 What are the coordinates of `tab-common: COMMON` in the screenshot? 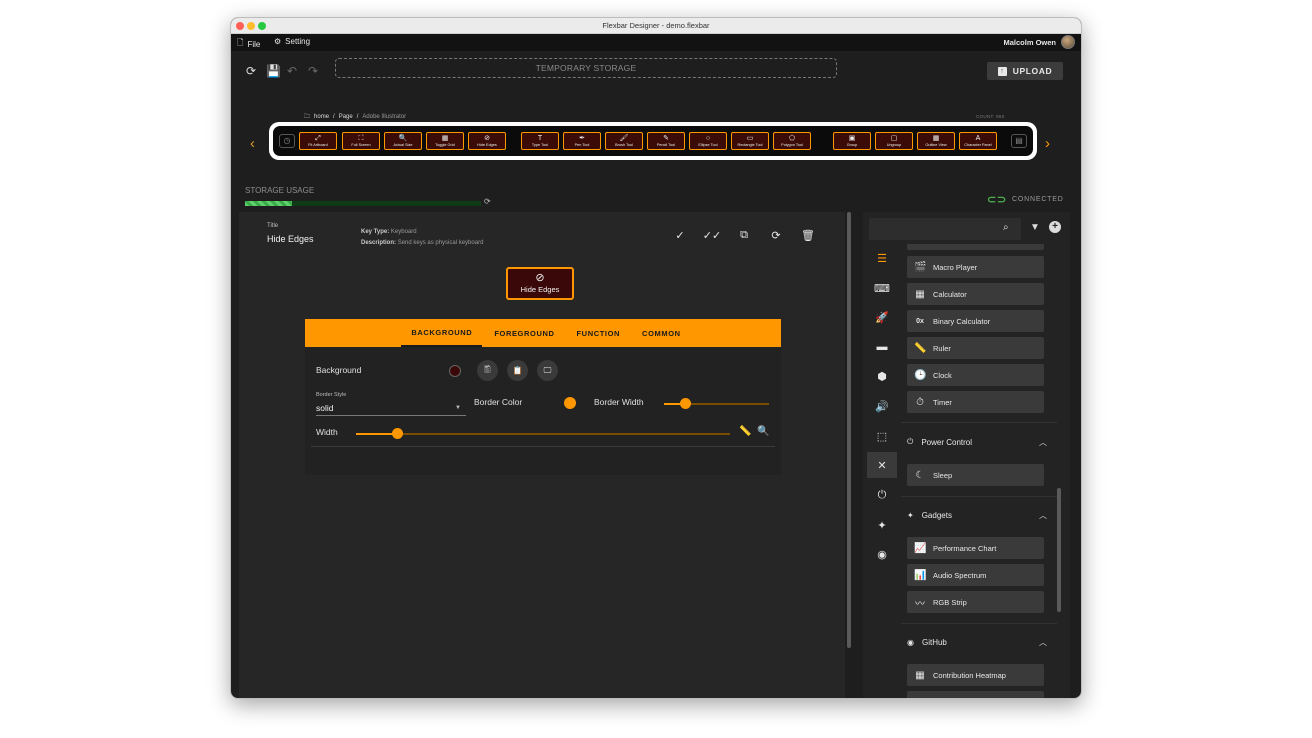 It's located at (661, 333).